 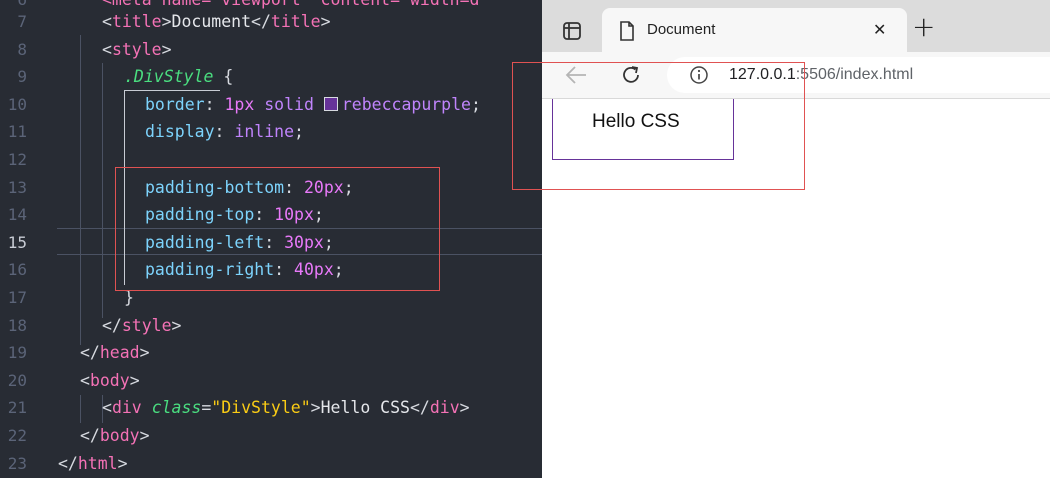 I want to click on line-number: 11, so click(x=17, y=132).